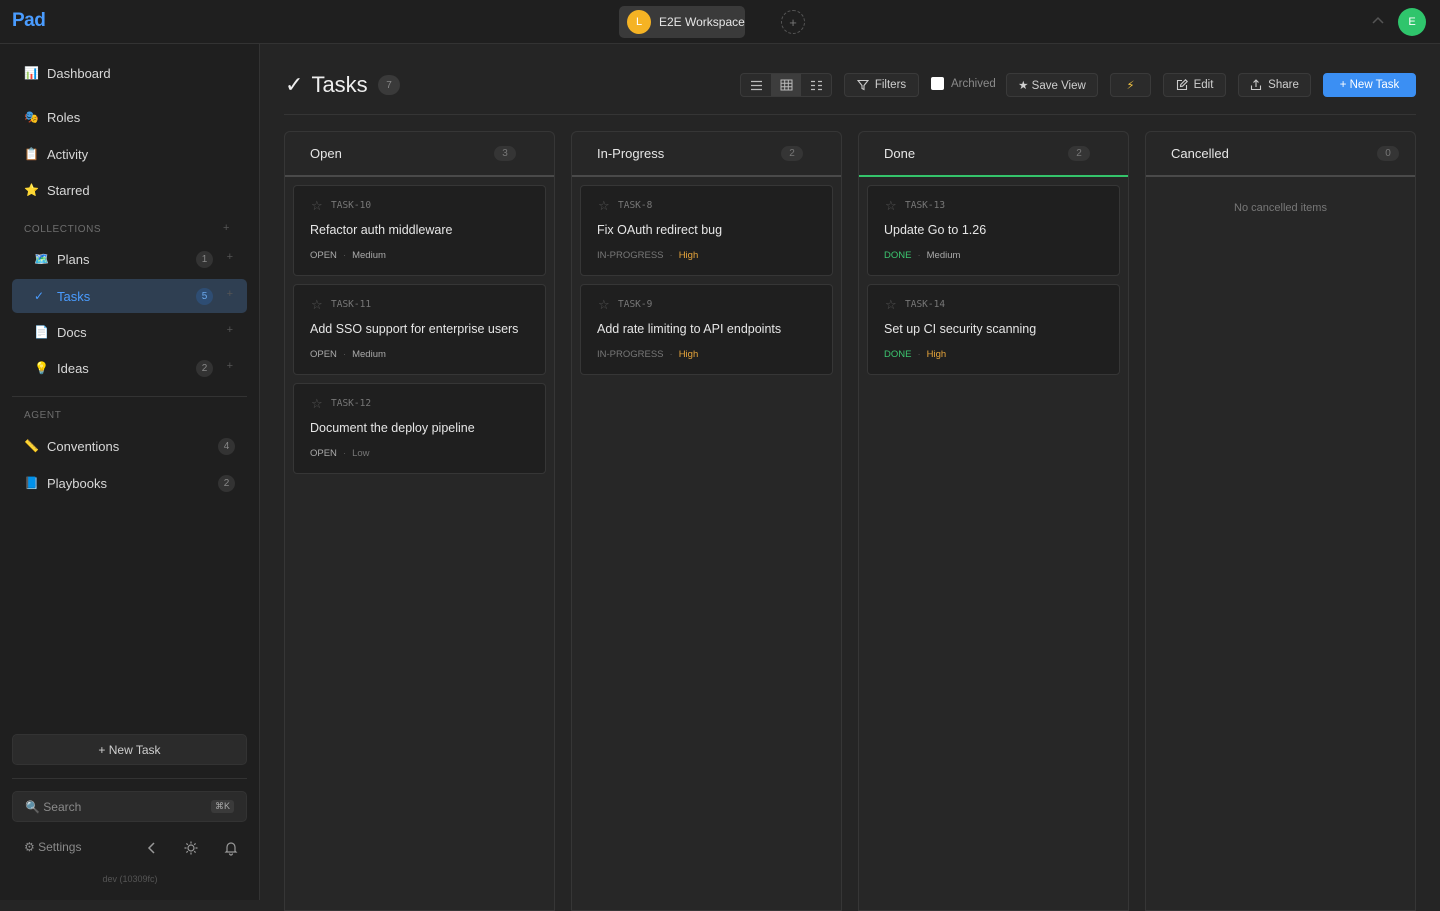  What do you see at coordinates (635, 205) in the screenshot?
I see `task-key: TASK-8` at bounding box center [635, 205].